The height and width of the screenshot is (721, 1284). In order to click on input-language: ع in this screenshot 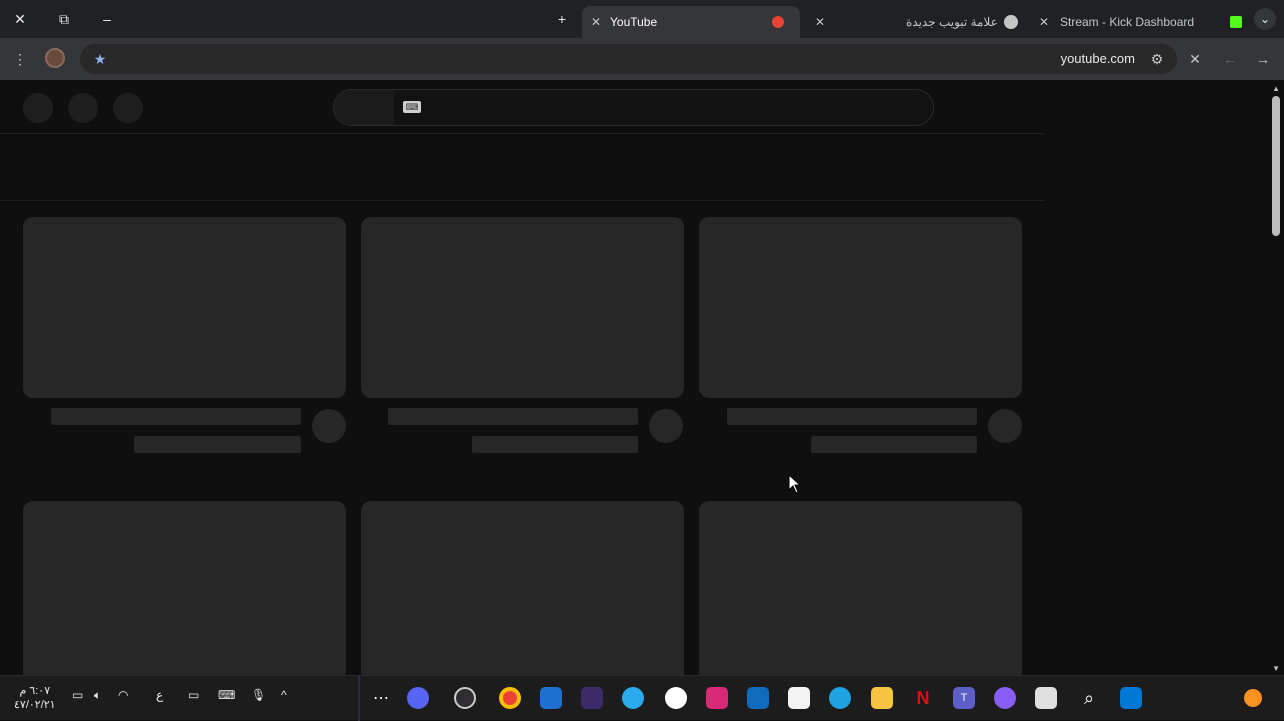, I will do `click(159, 695)`.